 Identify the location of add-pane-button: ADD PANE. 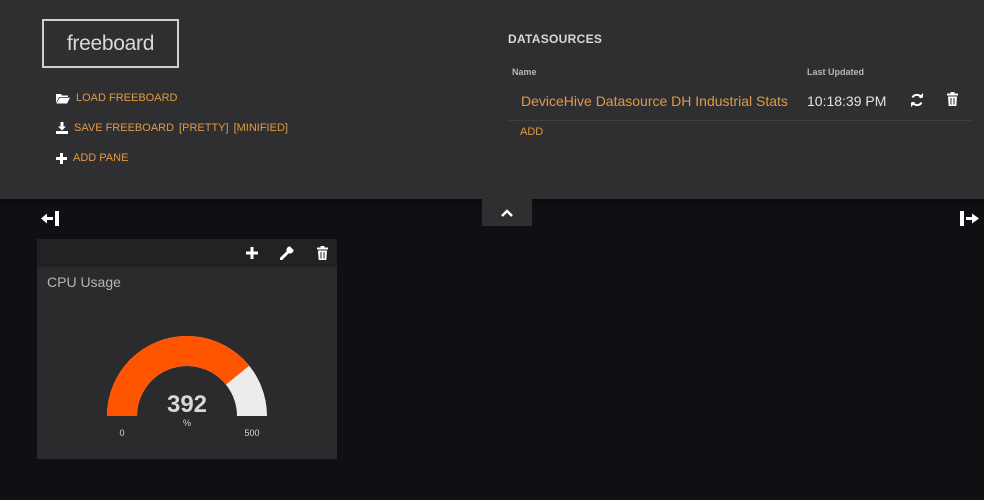
(92, 158).